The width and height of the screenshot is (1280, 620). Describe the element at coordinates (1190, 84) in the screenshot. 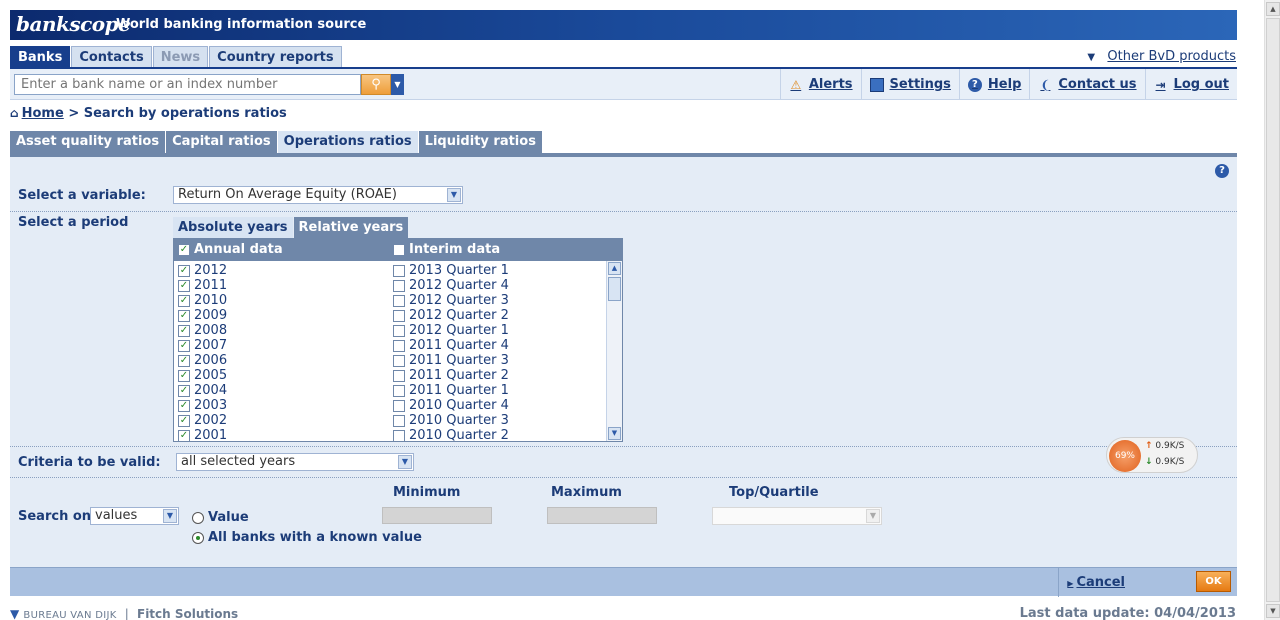

I see `logout-link: ⇥ Log out` at that location.